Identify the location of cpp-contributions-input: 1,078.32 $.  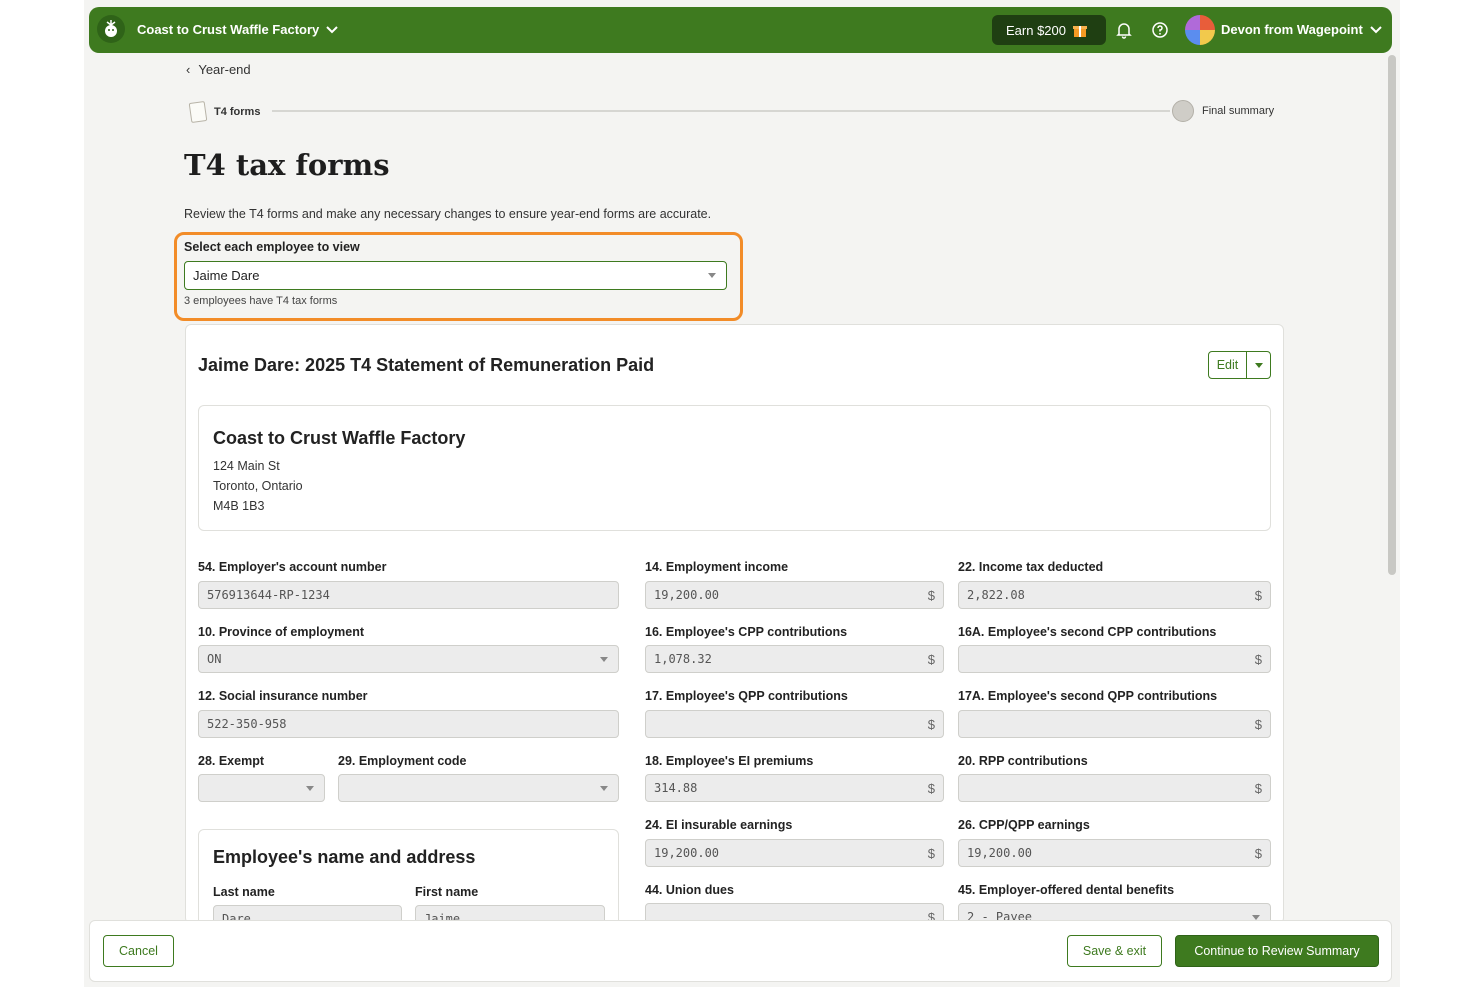
(794, 659).